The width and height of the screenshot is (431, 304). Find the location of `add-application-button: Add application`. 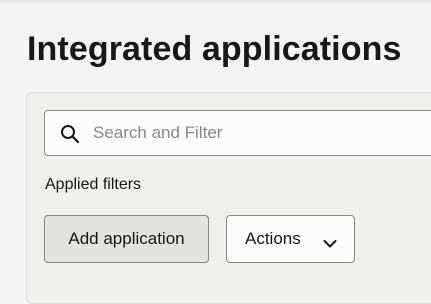

add-application-button: Add application is located at coordinates (126, 239).